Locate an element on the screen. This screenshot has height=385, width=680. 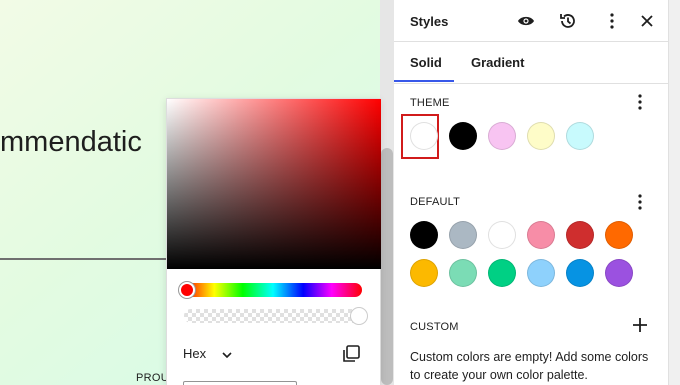
custom-palette-label: CUSTOM is located at coordinates (434, 327).